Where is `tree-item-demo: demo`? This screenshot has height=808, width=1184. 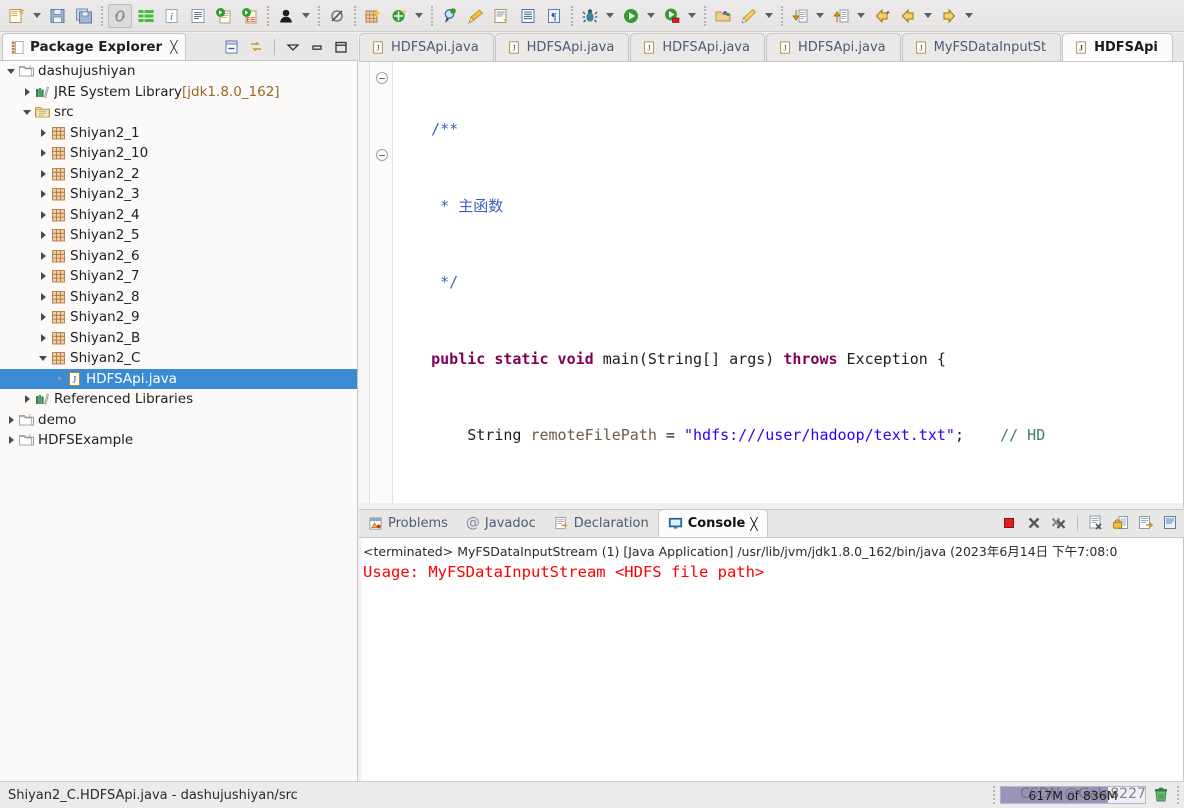 tree-item-demo: demo is located at coordinates (178, 420).